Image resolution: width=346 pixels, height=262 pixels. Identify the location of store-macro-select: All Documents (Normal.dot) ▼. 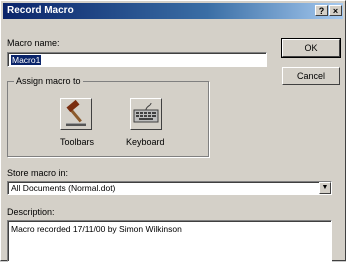
(169, 188).